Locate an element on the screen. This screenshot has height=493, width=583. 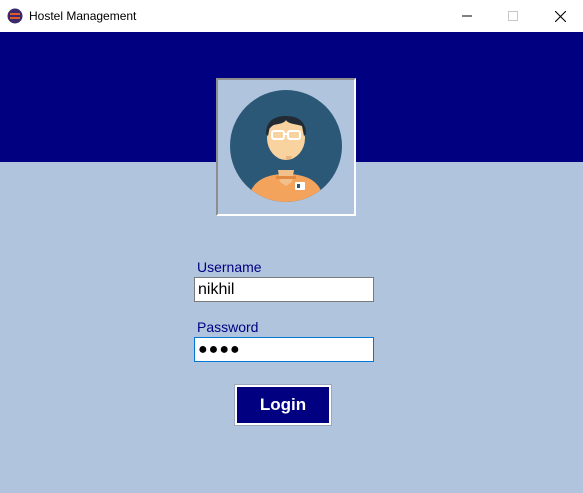
password-label: Password is located at coordinates (228, 327).